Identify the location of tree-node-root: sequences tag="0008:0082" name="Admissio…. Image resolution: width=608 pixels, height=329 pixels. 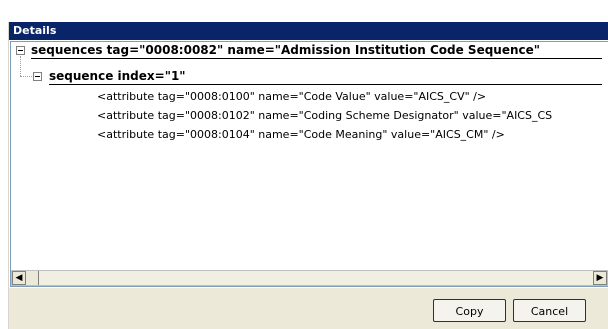
(285, 50).